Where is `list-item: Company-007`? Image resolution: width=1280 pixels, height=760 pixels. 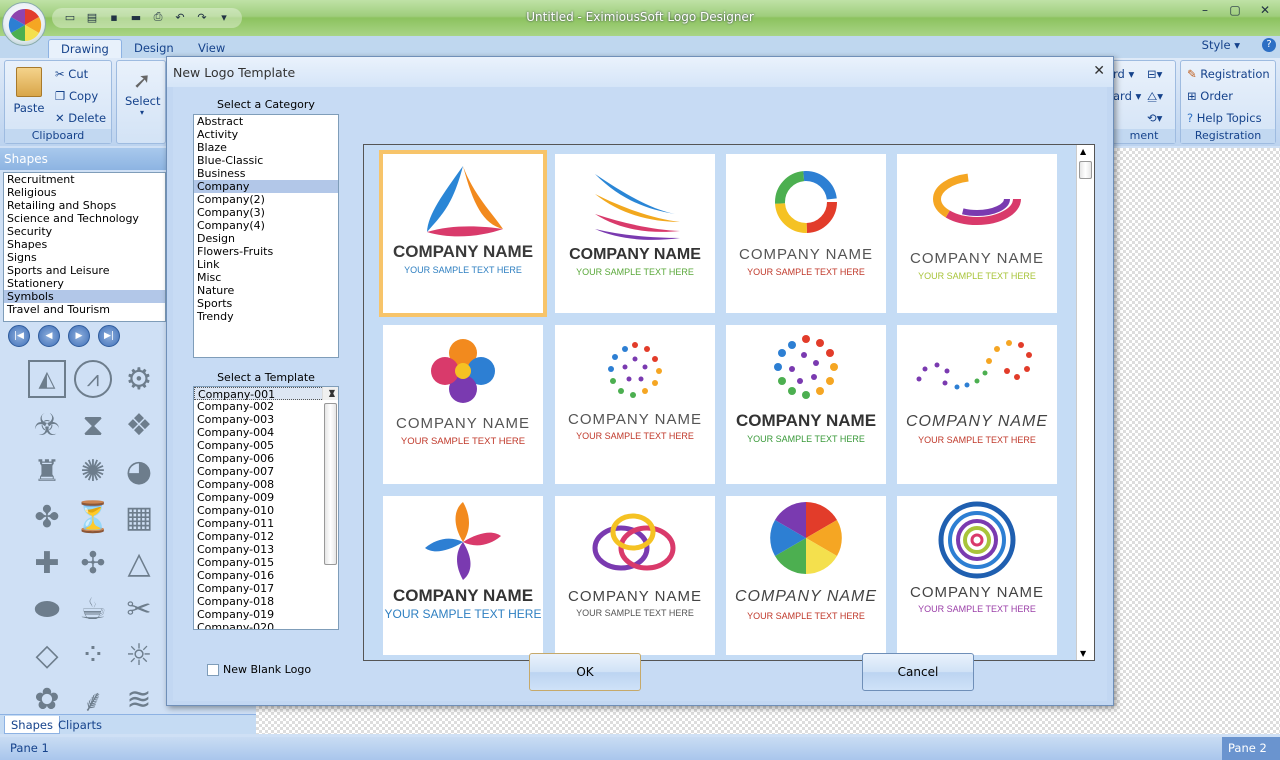
list-item: Company-007 is located at coordinates (266, 471).